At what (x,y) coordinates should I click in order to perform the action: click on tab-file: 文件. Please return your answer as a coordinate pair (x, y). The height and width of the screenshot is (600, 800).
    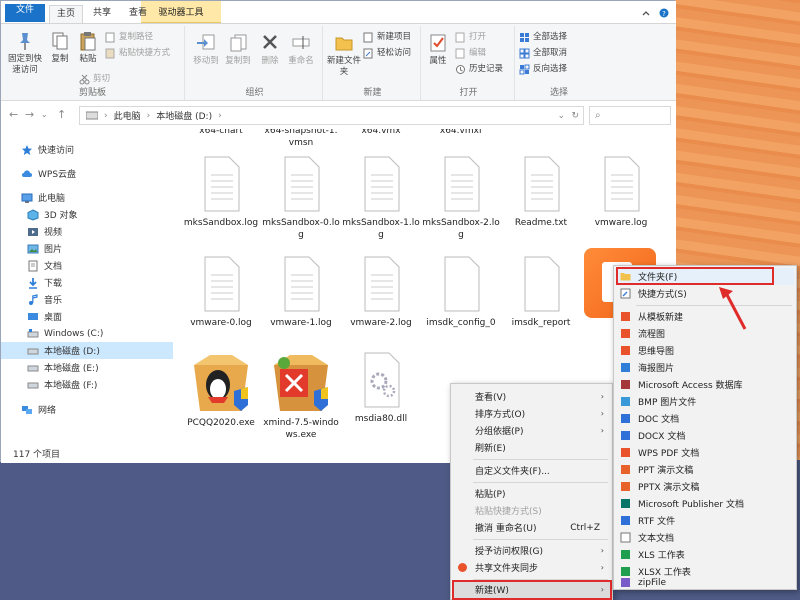
    Looking at the image, I should click on (25, 13).